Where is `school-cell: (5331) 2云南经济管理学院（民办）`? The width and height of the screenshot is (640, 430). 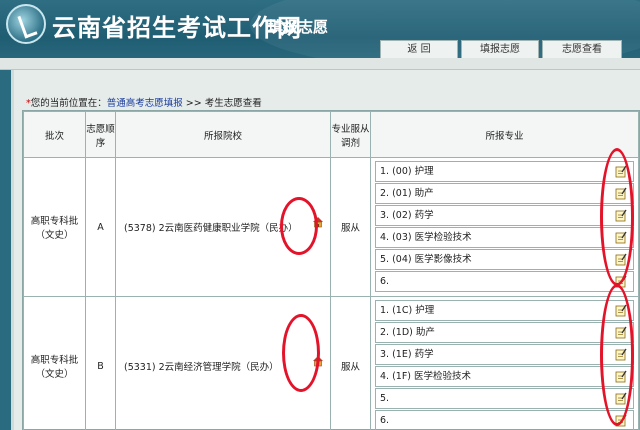
school-cell: (5331) 2云南经济管理学院（民办） is located at coordinates (223, 363).